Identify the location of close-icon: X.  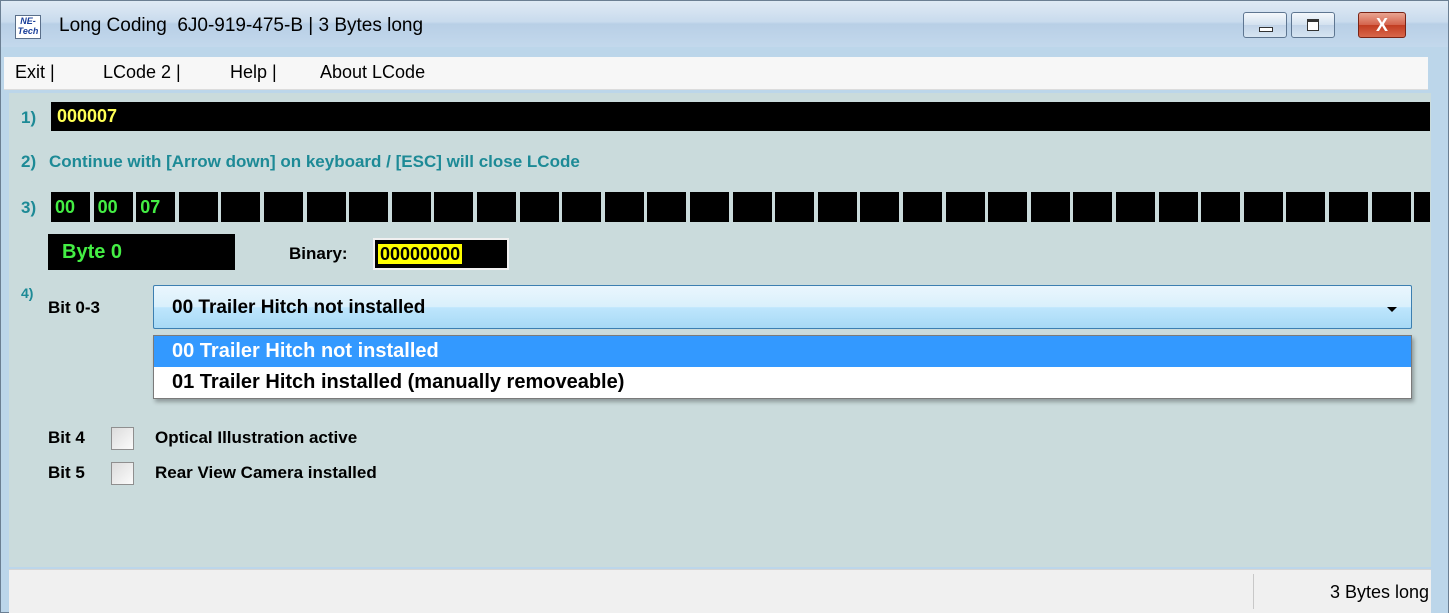
(1381, 25).